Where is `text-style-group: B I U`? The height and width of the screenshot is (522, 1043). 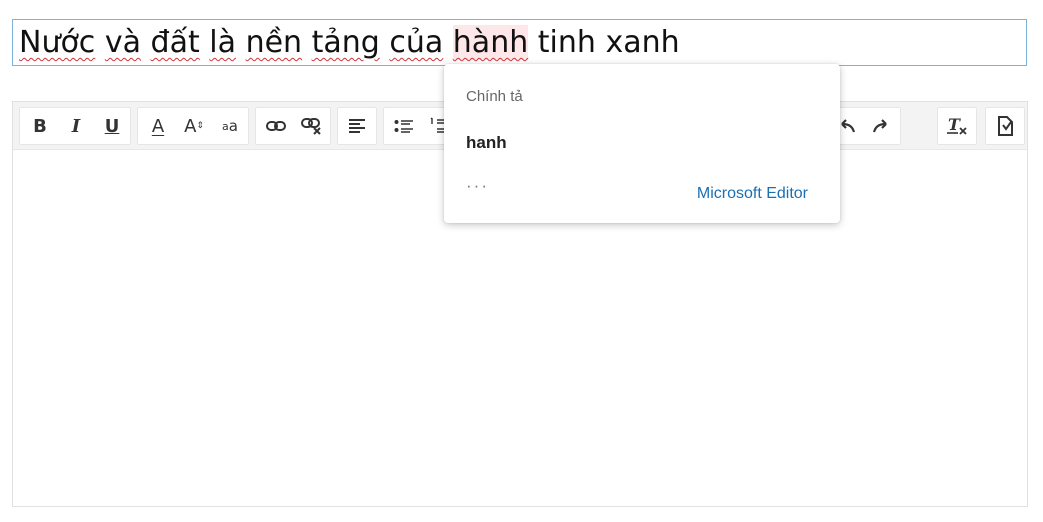 text-style-group: B I U is located at coordinates (75, 126).